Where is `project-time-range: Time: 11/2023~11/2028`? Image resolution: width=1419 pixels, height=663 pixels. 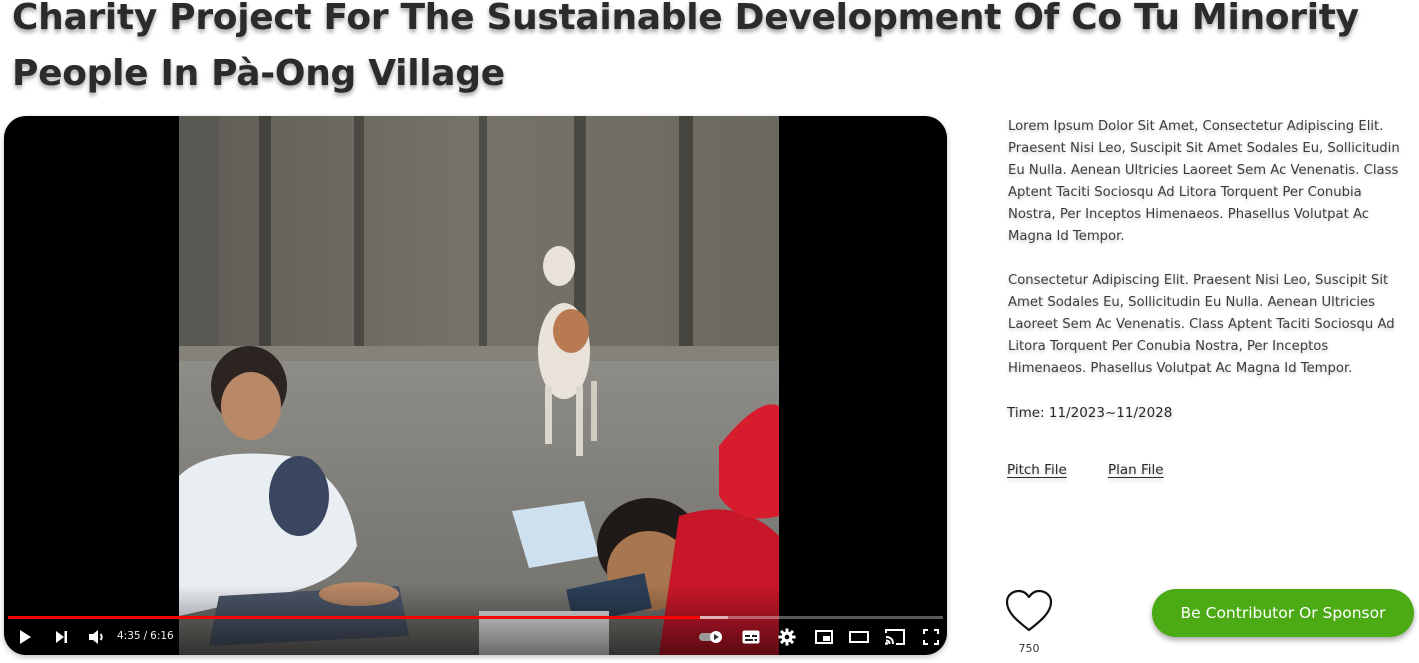
project-time-range: Time: 11/2023~11/2028 is located at coordinates (1090, 413).